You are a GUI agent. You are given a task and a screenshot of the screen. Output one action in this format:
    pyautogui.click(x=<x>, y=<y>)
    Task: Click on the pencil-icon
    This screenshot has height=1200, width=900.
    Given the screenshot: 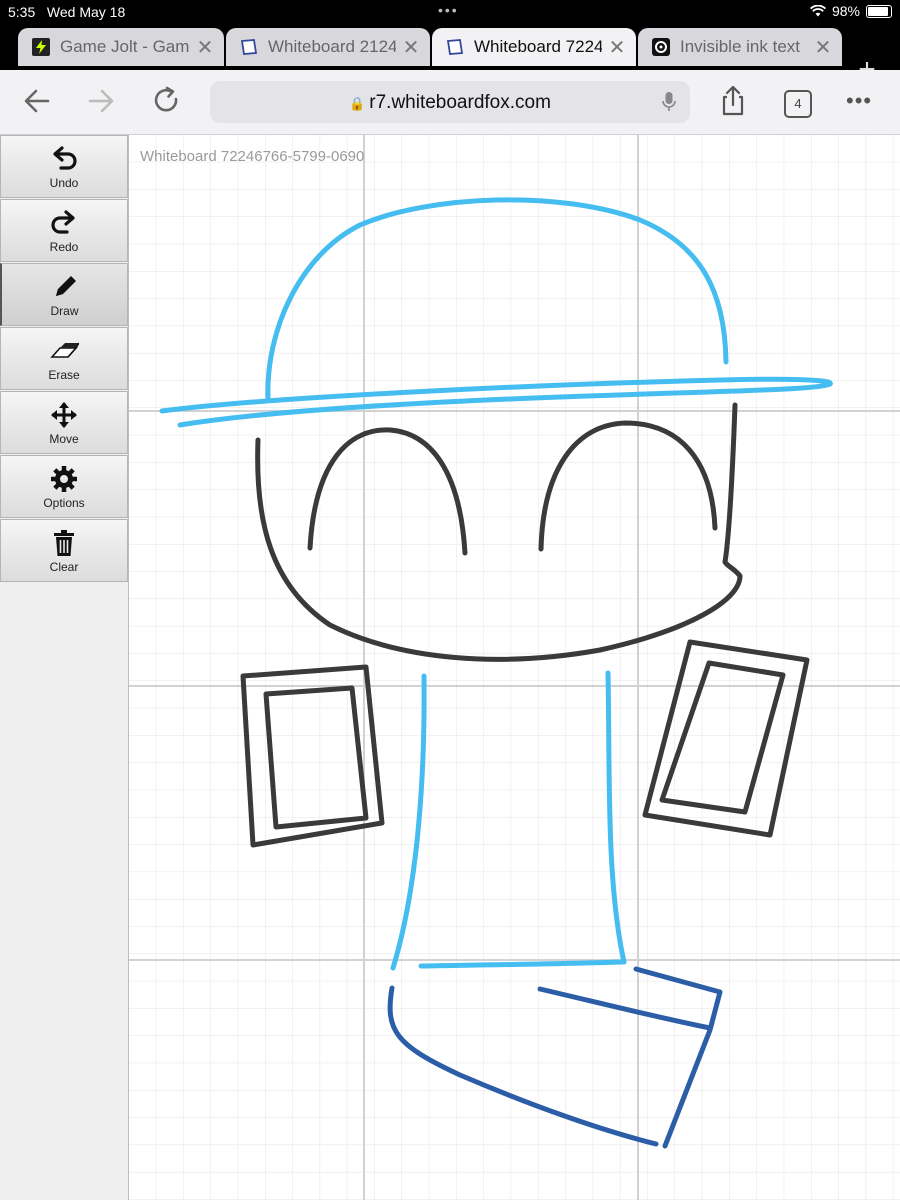 What is the action you would take?
    pyautogui.click(x=65, y=286)
    